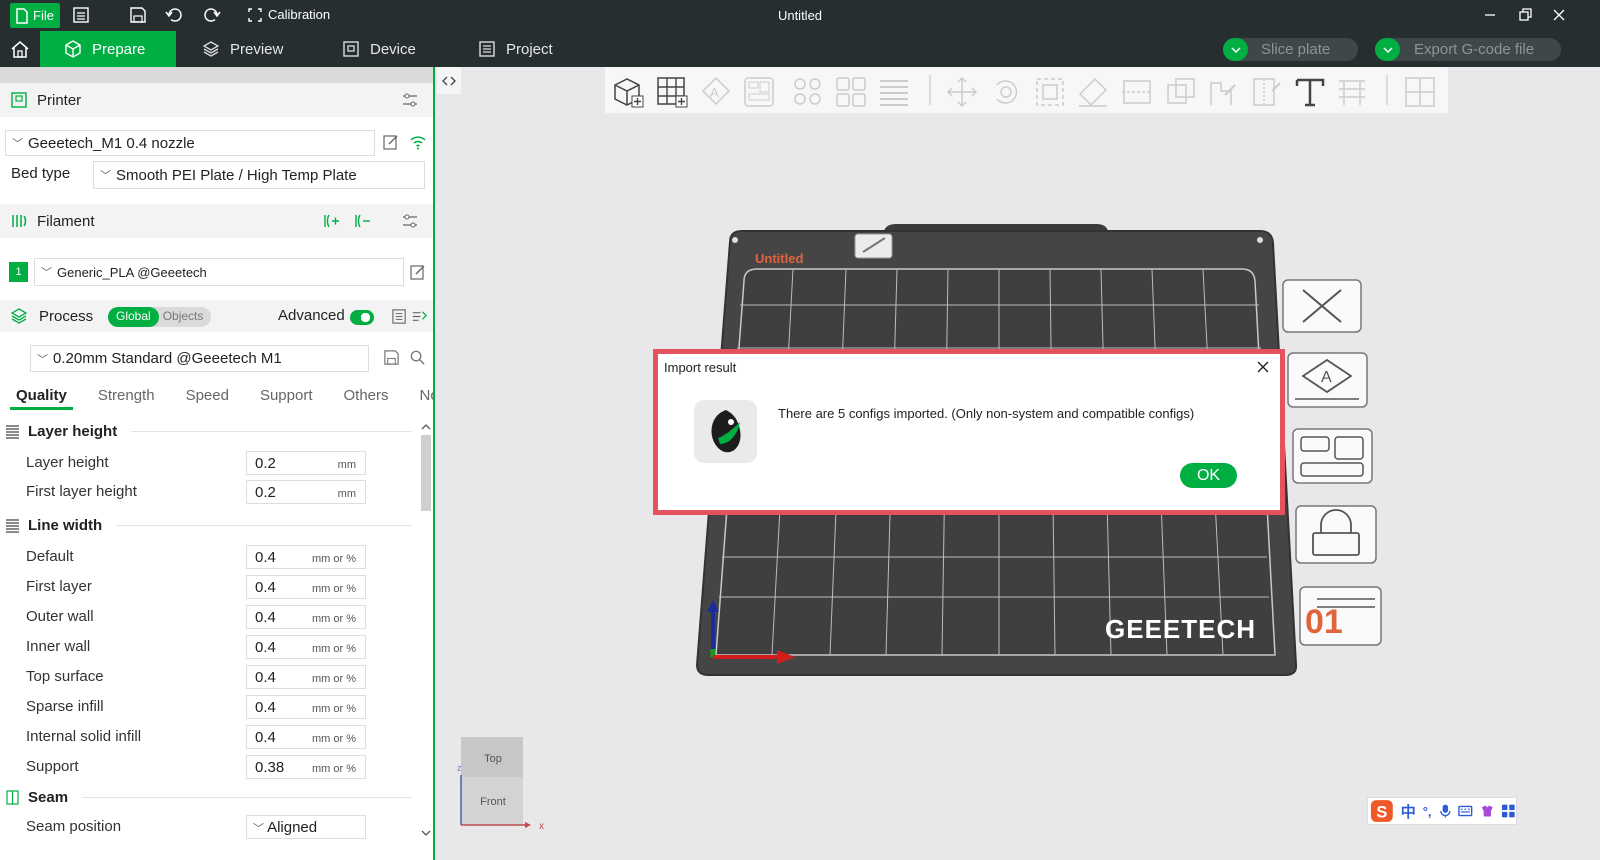 This screenshot has width=1600, height=860. Describe the element at coordinates (1382, 811) in the screenshot. I see `sogou-logo-icon: S` at that location.